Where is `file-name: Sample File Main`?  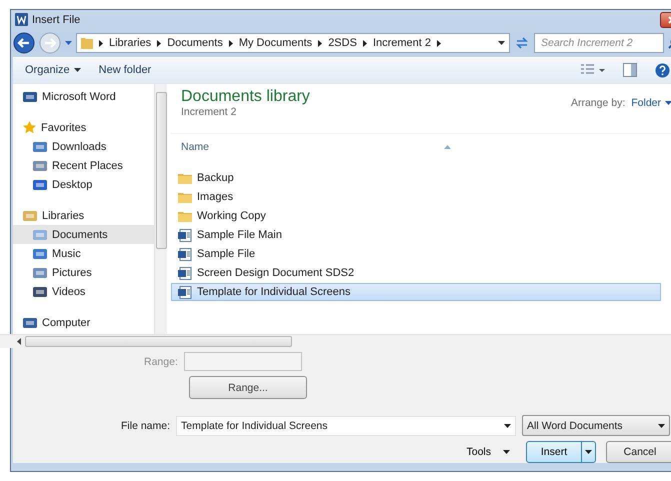
file-name: Sample File Main is located at coordinates (239, 235).